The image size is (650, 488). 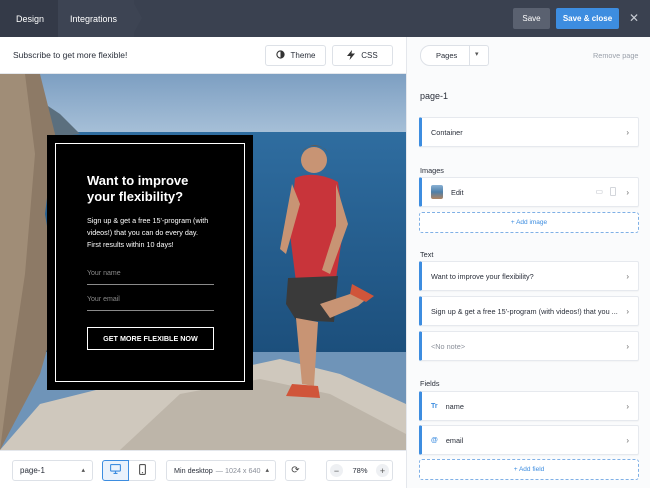 What do you see at coordinates (351, 55) in the screenshot?
I see `lightning-icon` at bounding box center [351, 55].